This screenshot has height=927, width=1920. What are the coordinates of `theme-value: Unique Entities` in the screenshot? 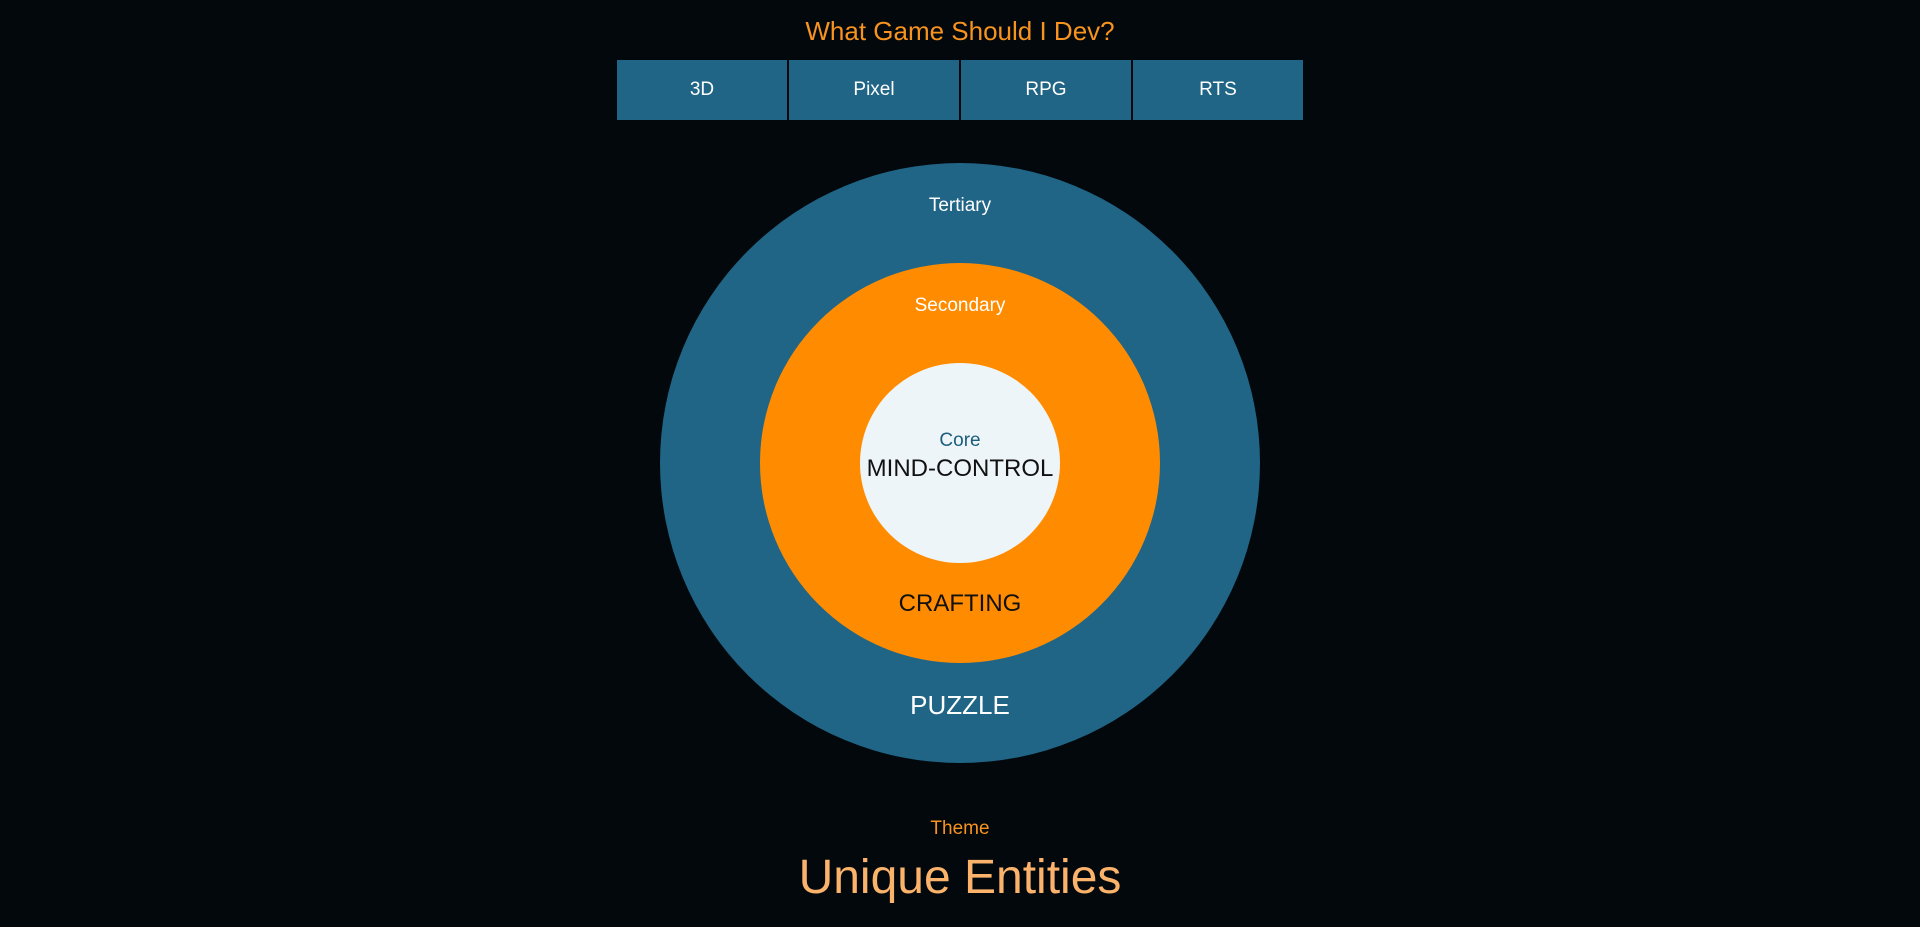 It's located at (960, 877).